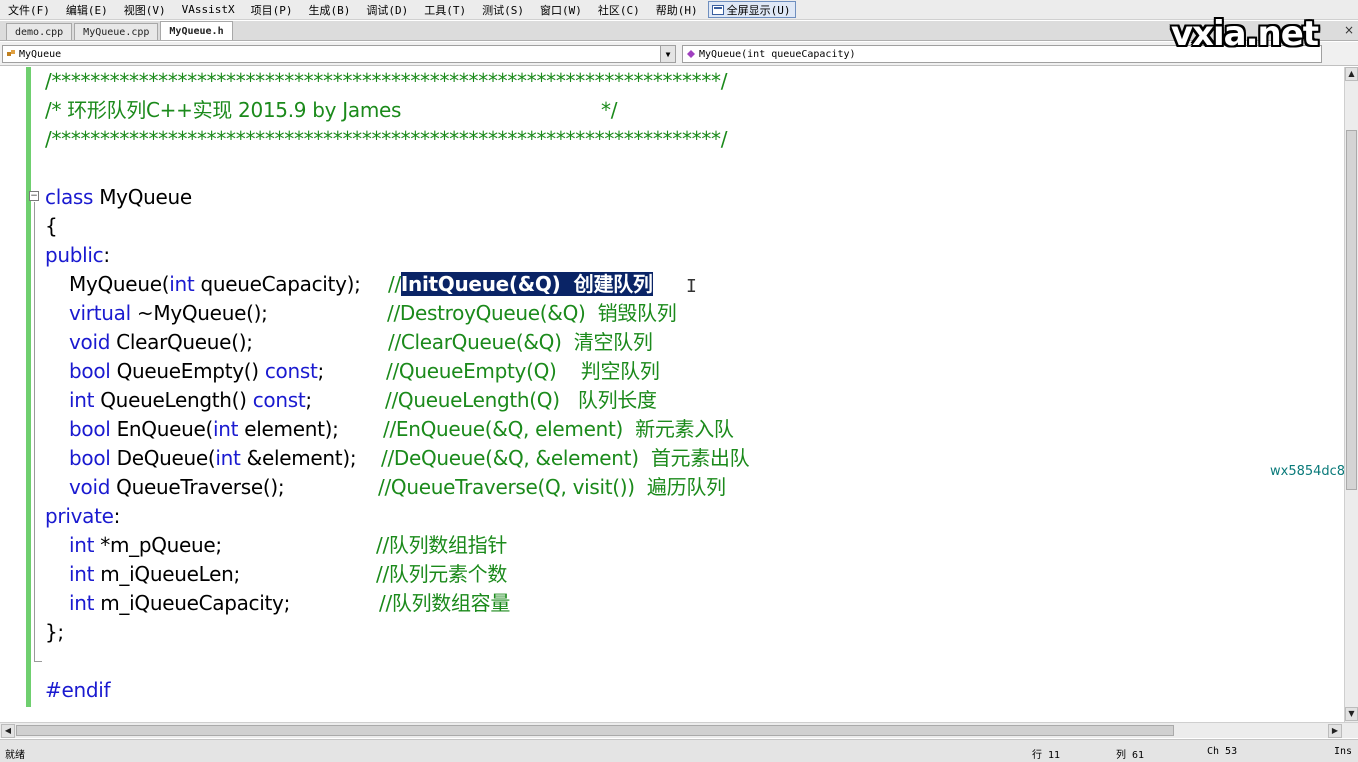 Image resolution: width=1358 pixels, height=762 pixels. I want to click on code-comment: //ClearQueue(&Q) 清空队列, so click(520, 342).